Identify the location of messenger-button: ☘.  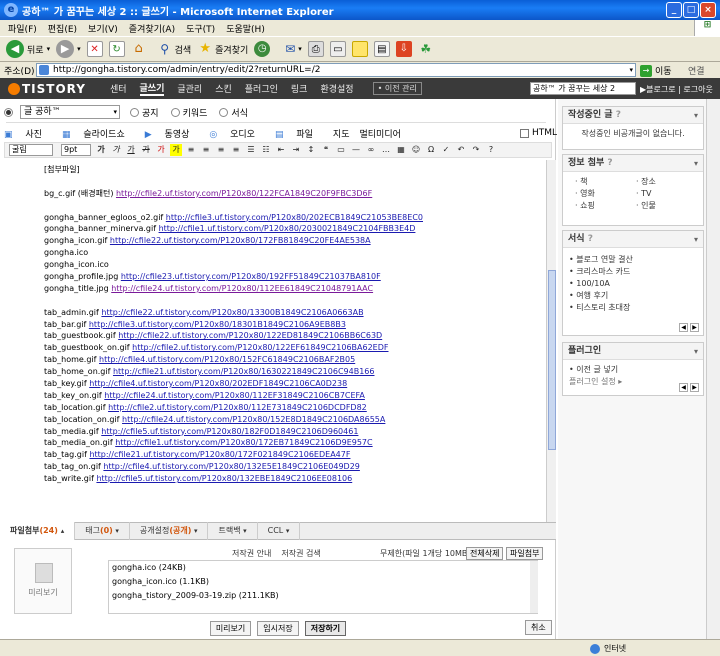
(426, 49).